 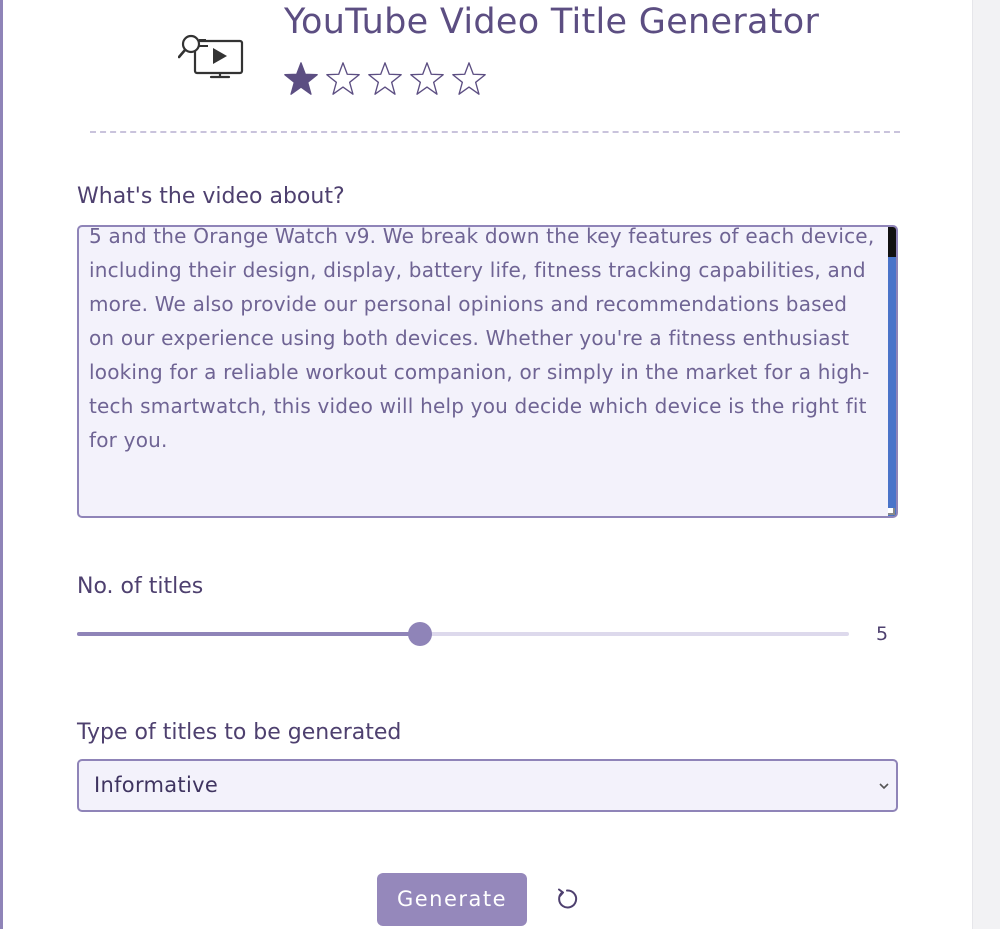 I want to click on about-label: What's the video about?, so click(x=211, y=196).